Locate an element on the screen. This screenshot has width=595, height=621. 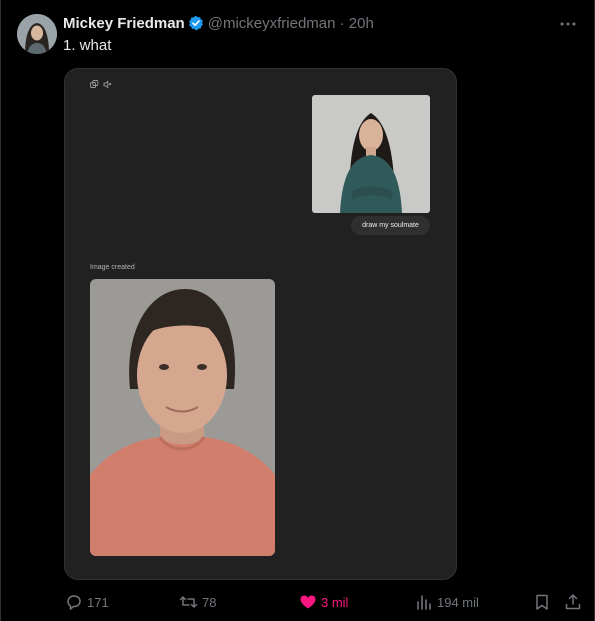
copy-icon is located at coordinates (94, 84).